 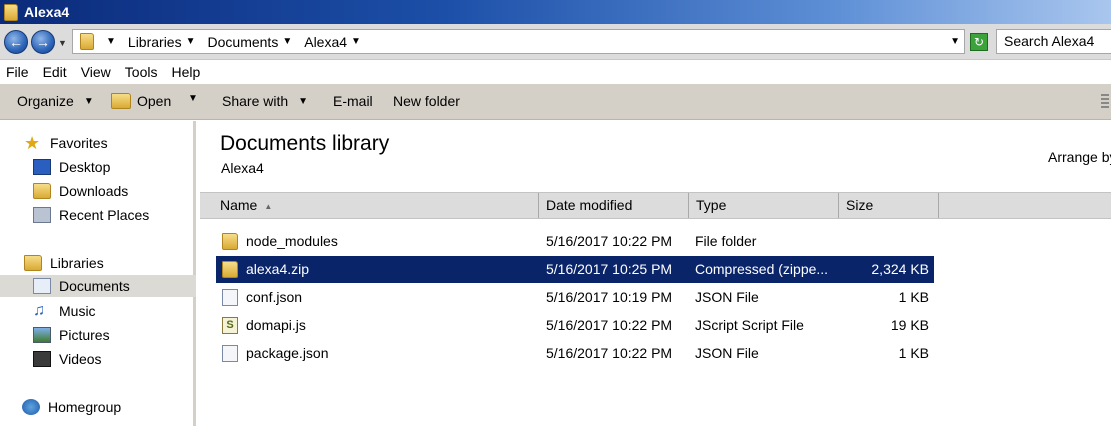 What do you see at coordinates (1053, 41) in the screenshot?
I see `search-input: Search Alexa4` at bounding box center [1053, 41].